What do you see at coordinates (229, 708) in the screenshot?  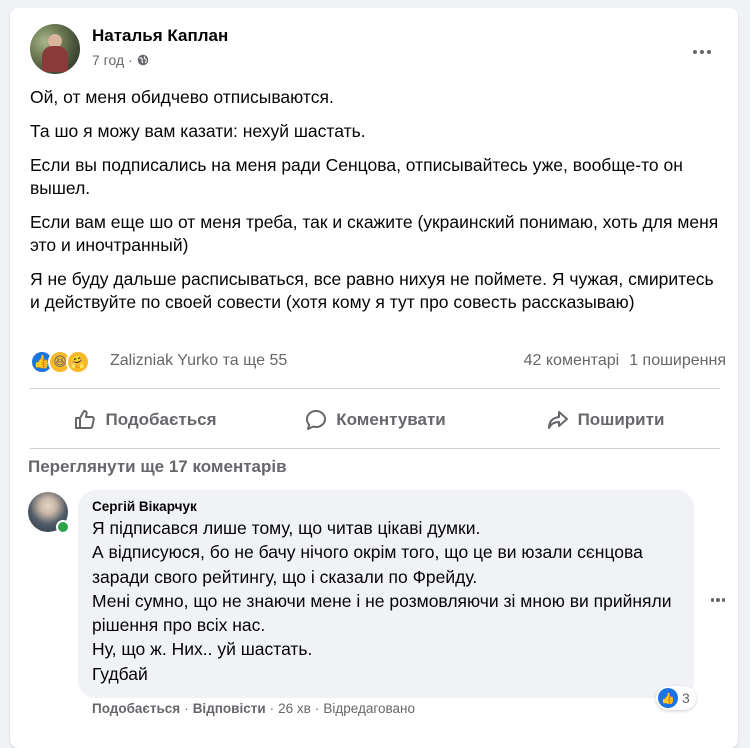 I see `comment-reply-button: Відповісти` at bounding box center [229, 708].